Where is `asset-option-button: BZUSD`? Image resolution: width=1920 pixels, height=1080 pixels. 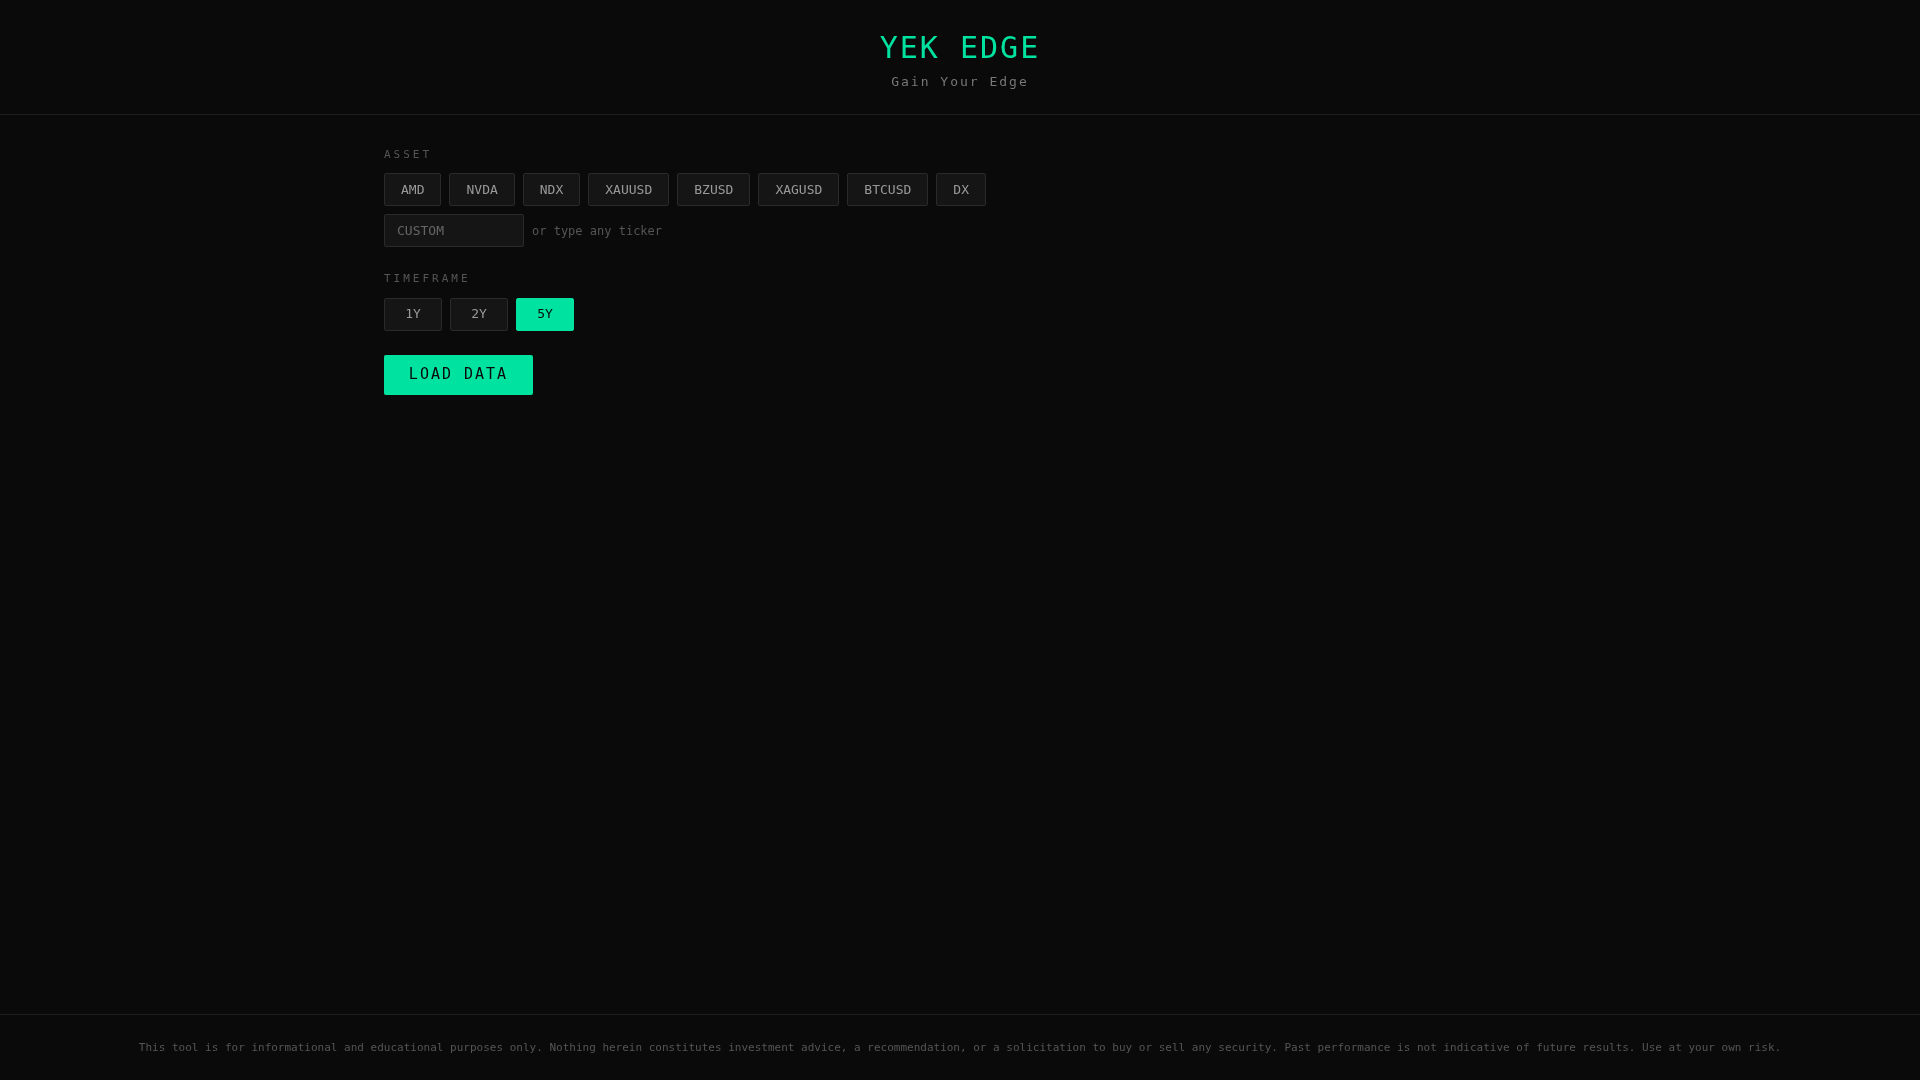 asset-option-button: BZUSD is located at coordinates (714, 189).